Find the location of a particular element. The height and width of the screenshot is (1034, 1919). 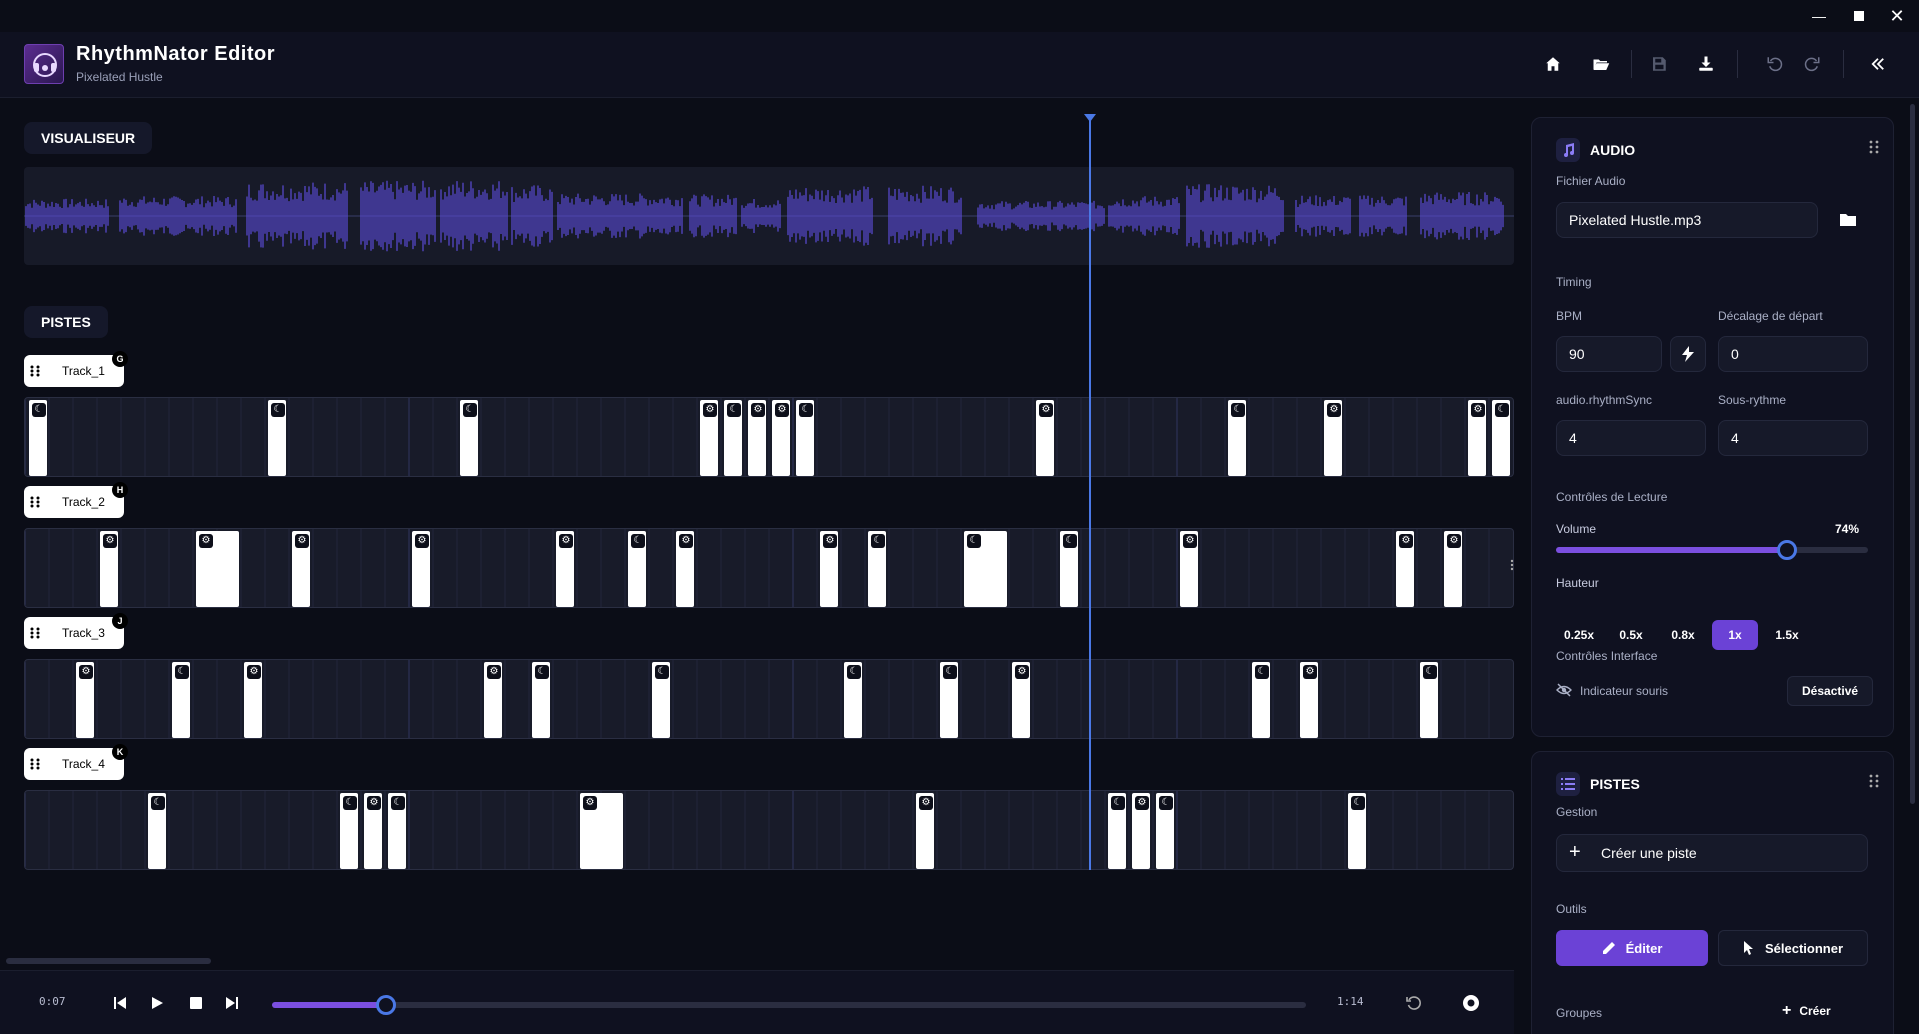

pitch-option-button: 0.8x is located at coordinates (1683, 635).